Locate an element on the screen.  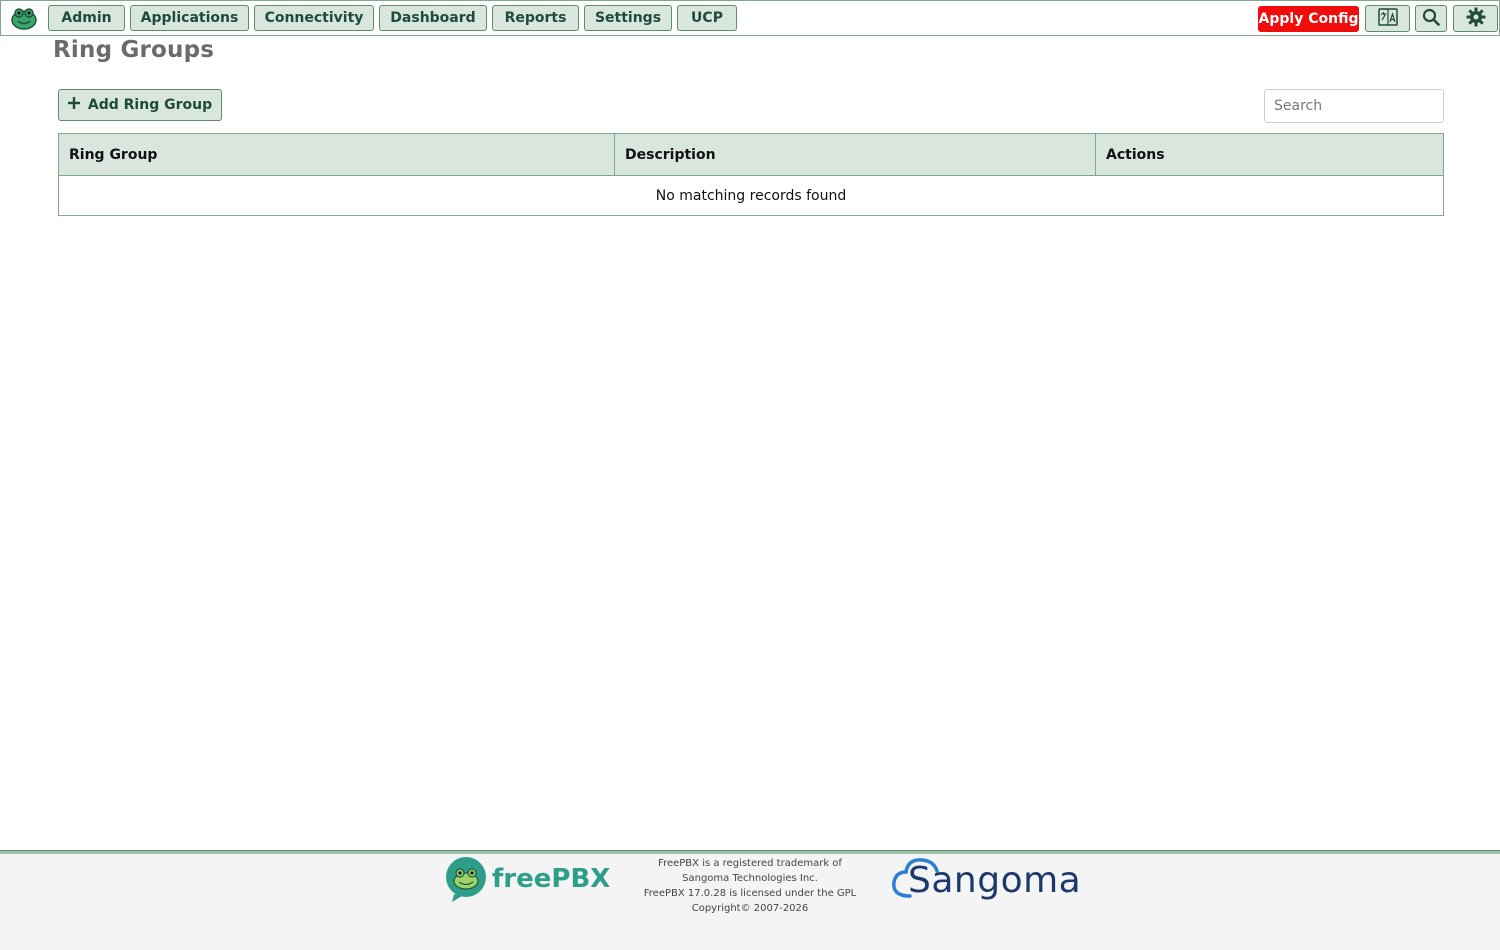
sangoma-logo-text: Sangoma is located at coordinates (995, 880).